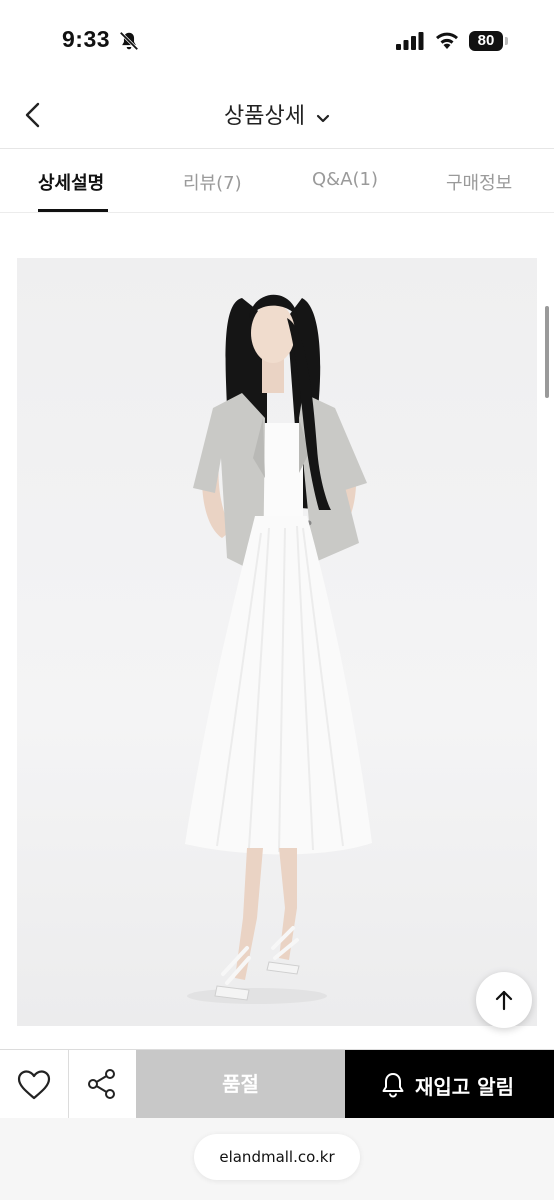 Image resolution: width=554 pixels, height=1200 pixels. Describe the element at coordinates (506, 41) in the screenshot. I see `battery-tip` at that location.